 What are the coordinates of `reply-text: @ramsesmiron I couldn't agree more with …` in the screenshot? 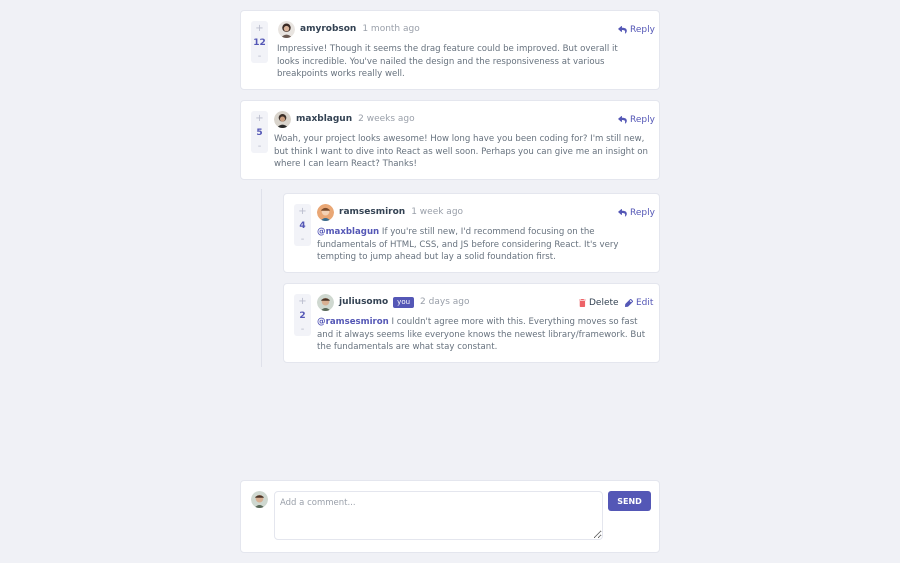 It's located at (484, 335).